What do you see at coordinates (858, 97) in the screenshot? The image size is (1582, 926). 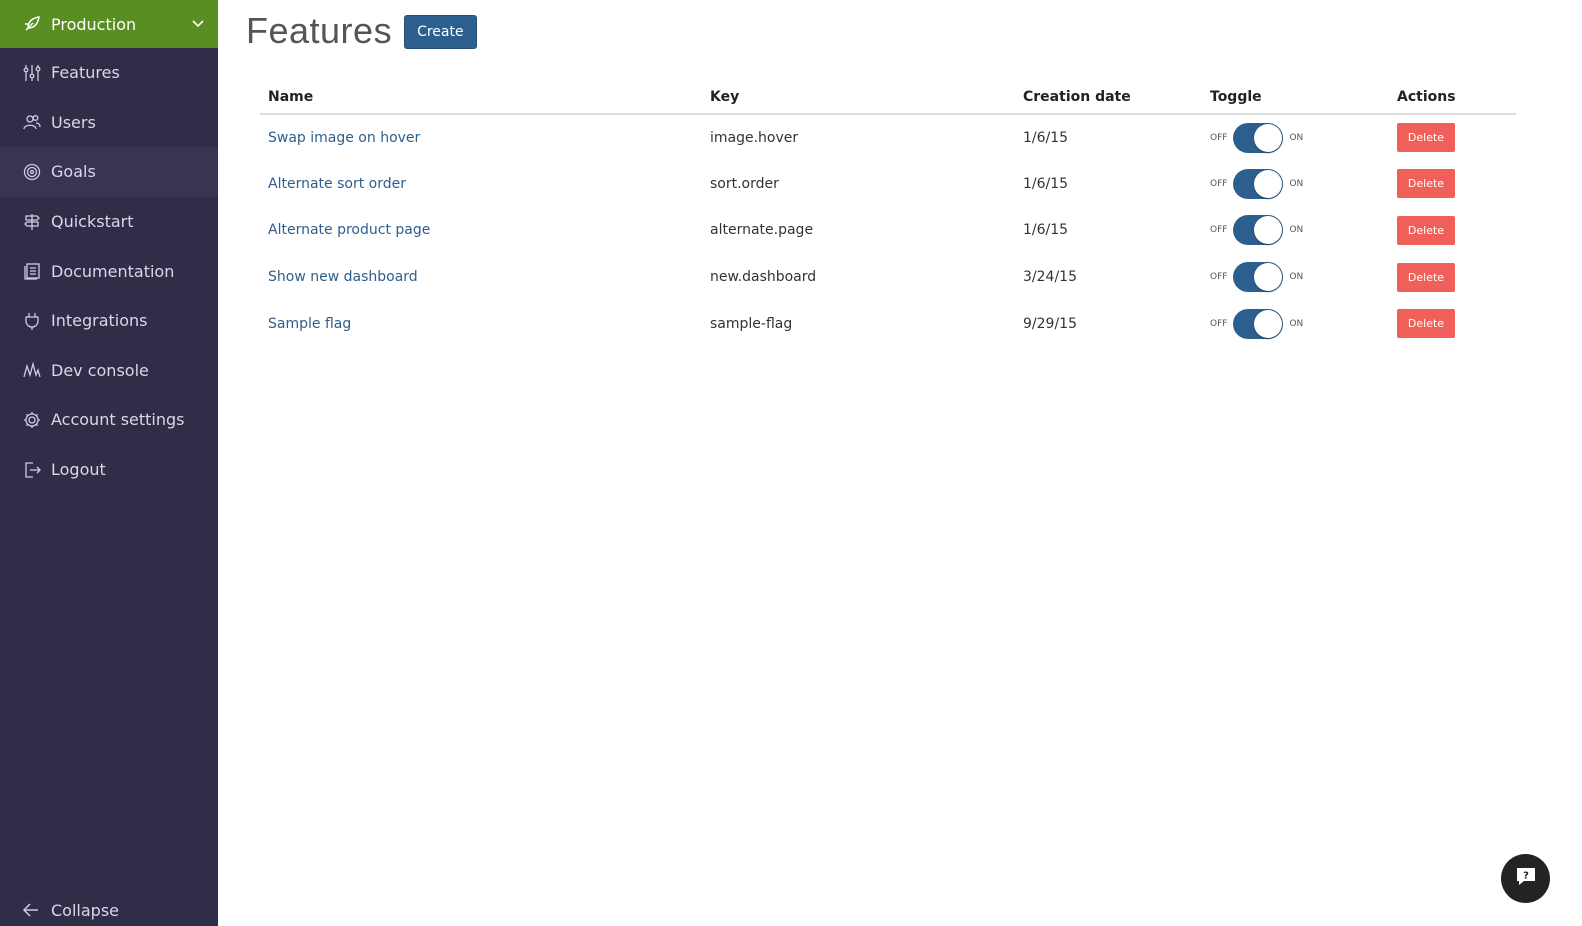 I see `column-header-key: Key` at bounding box center [858, 97].